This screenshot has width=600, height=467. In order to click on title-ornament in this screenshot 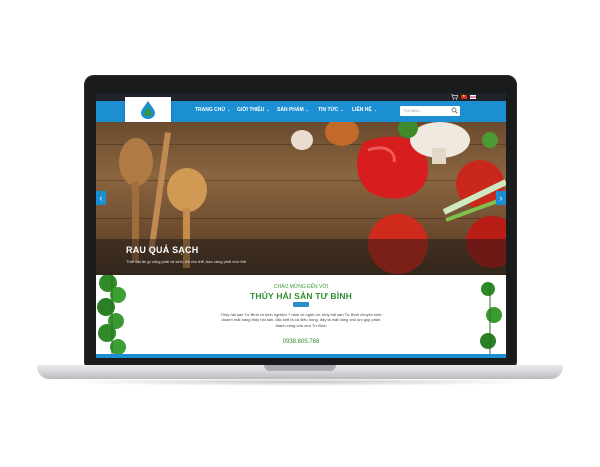, I will do `click(301, 304)`.